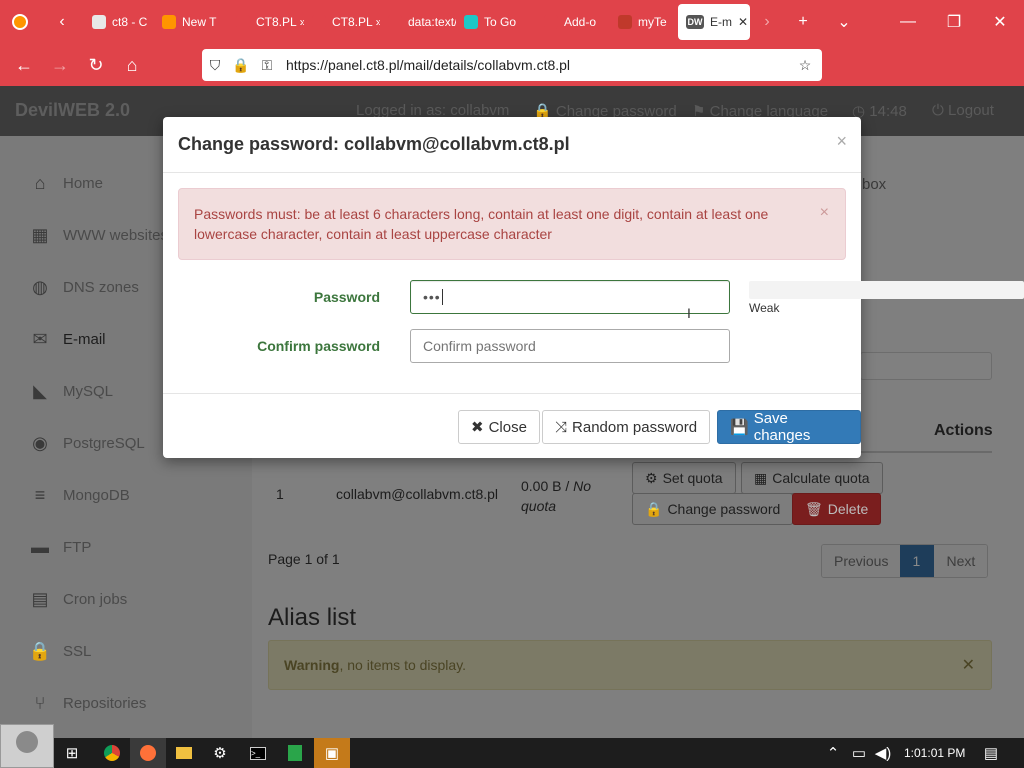 Image resolution: width=1024 pixels, height=768 pixels. What do you see at coordinates (119, 22) in the screenshot?
I see `browser-tab: ct8 - C` at bounding box center [119, 22].